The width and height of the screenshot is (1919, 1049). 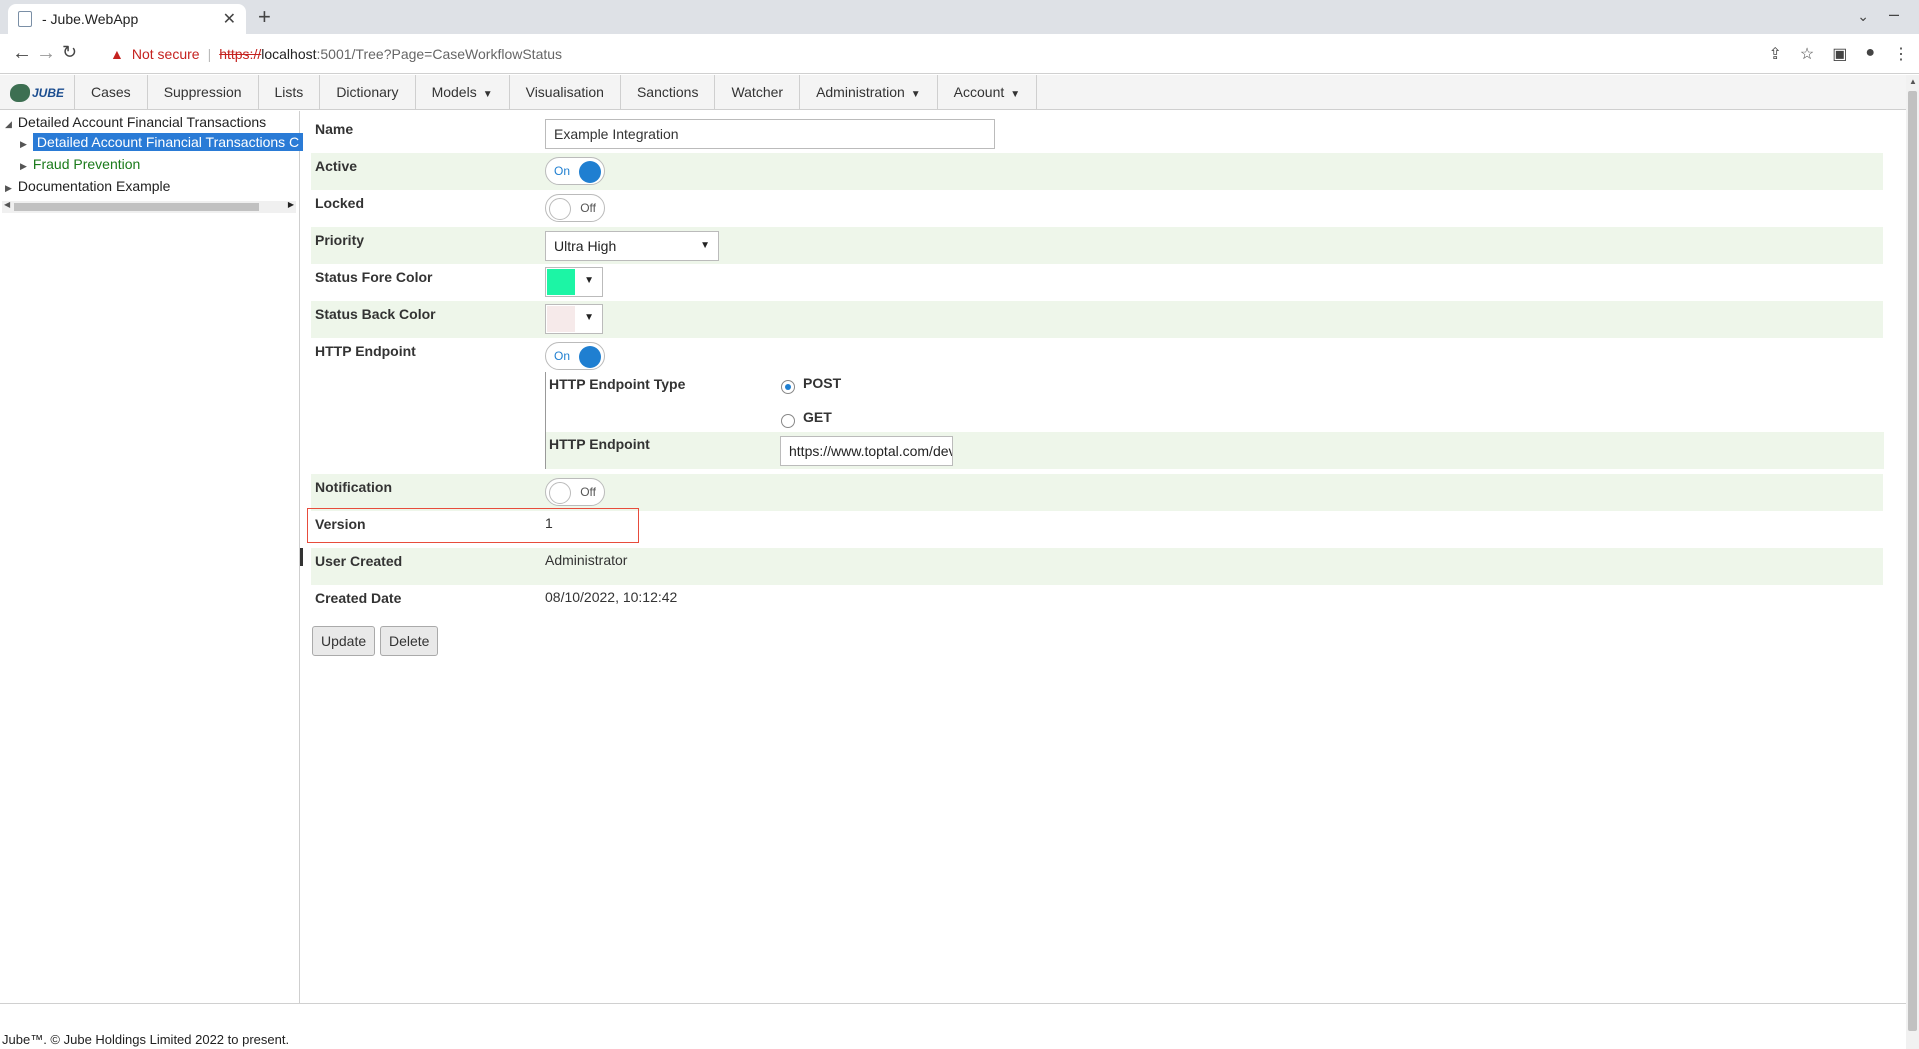 What do you see at coordinates (588, 208) in the screenshot?
I see `toggle-state: Off` at bounding box center [588, 208].